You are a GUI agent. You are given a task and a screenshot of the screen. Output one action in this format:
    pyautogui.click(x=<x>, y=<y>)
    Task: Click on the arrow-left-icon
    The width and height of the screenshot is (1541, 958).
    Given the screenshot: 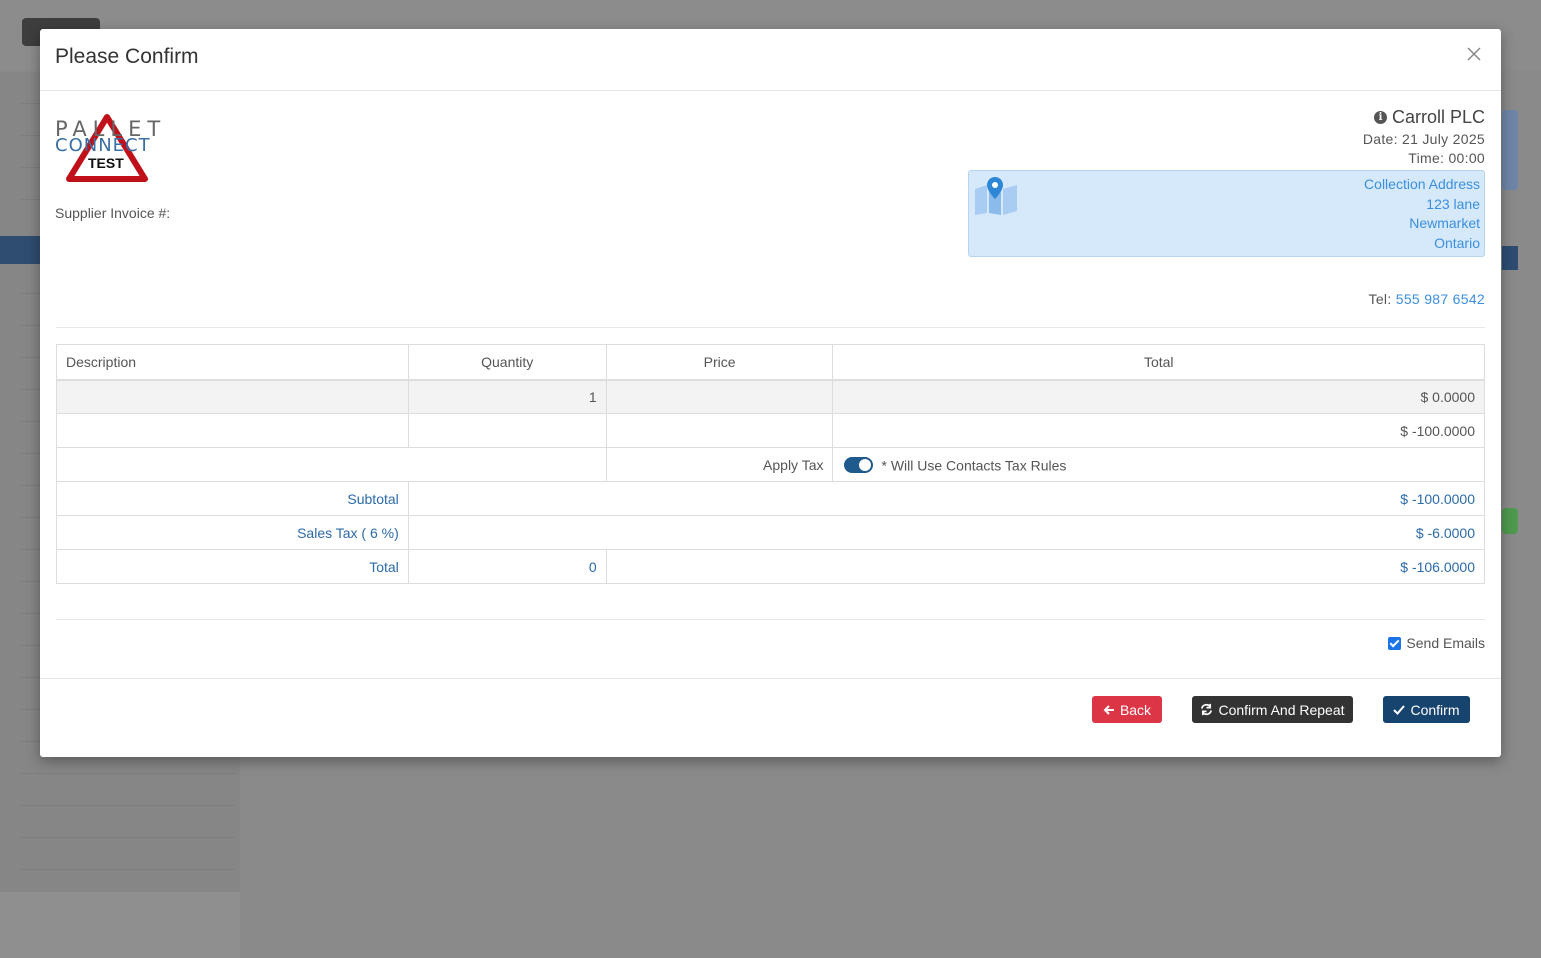 What is the action you would take?
    pyautogui.click(x=1108, y=709)
    